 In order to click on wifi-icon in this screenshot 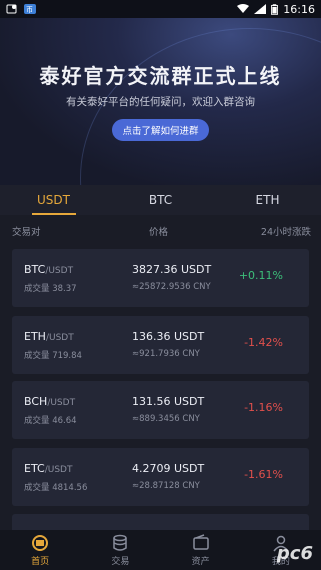, I will do `click(243, 8)`.